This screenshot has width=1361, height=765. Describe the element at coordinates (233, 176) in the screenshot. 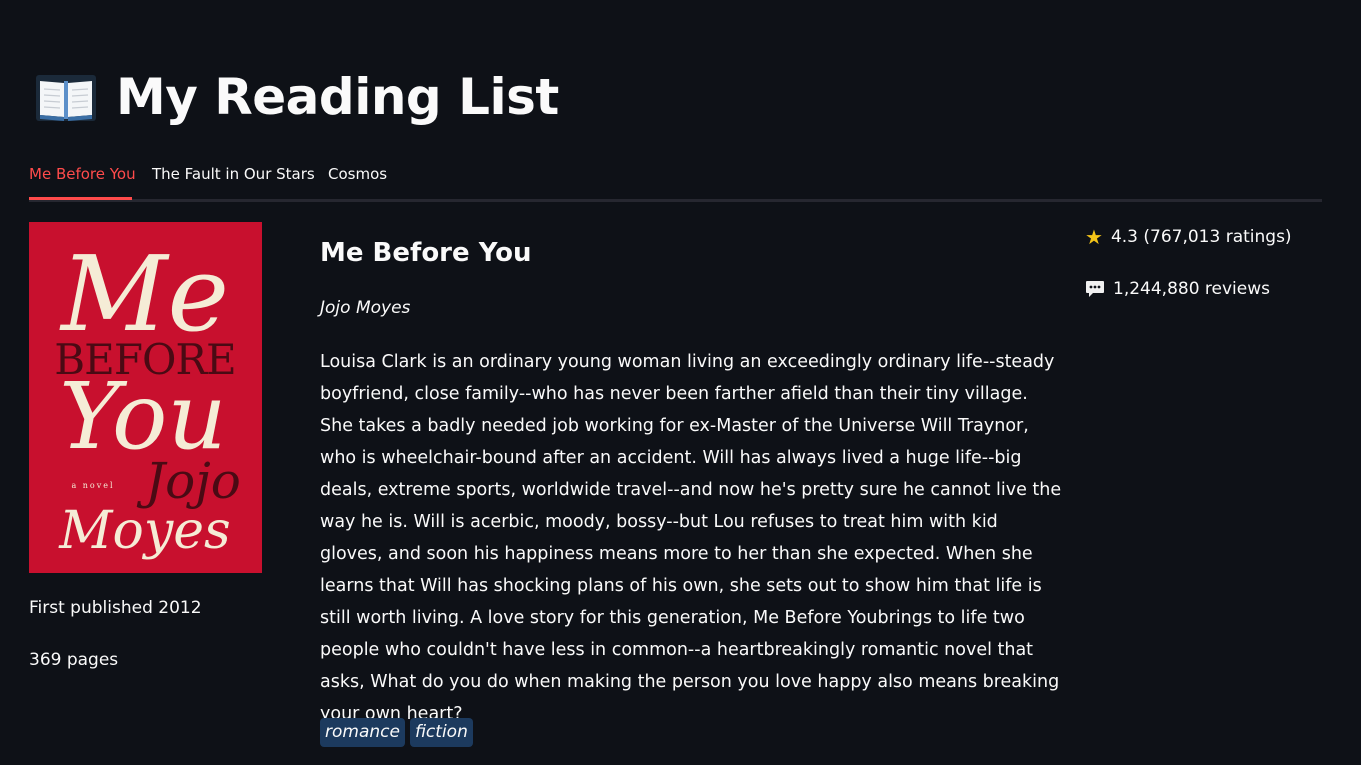

I see `tab-the-fault-in-our-stars: The Fault in Our Stars` at that location.